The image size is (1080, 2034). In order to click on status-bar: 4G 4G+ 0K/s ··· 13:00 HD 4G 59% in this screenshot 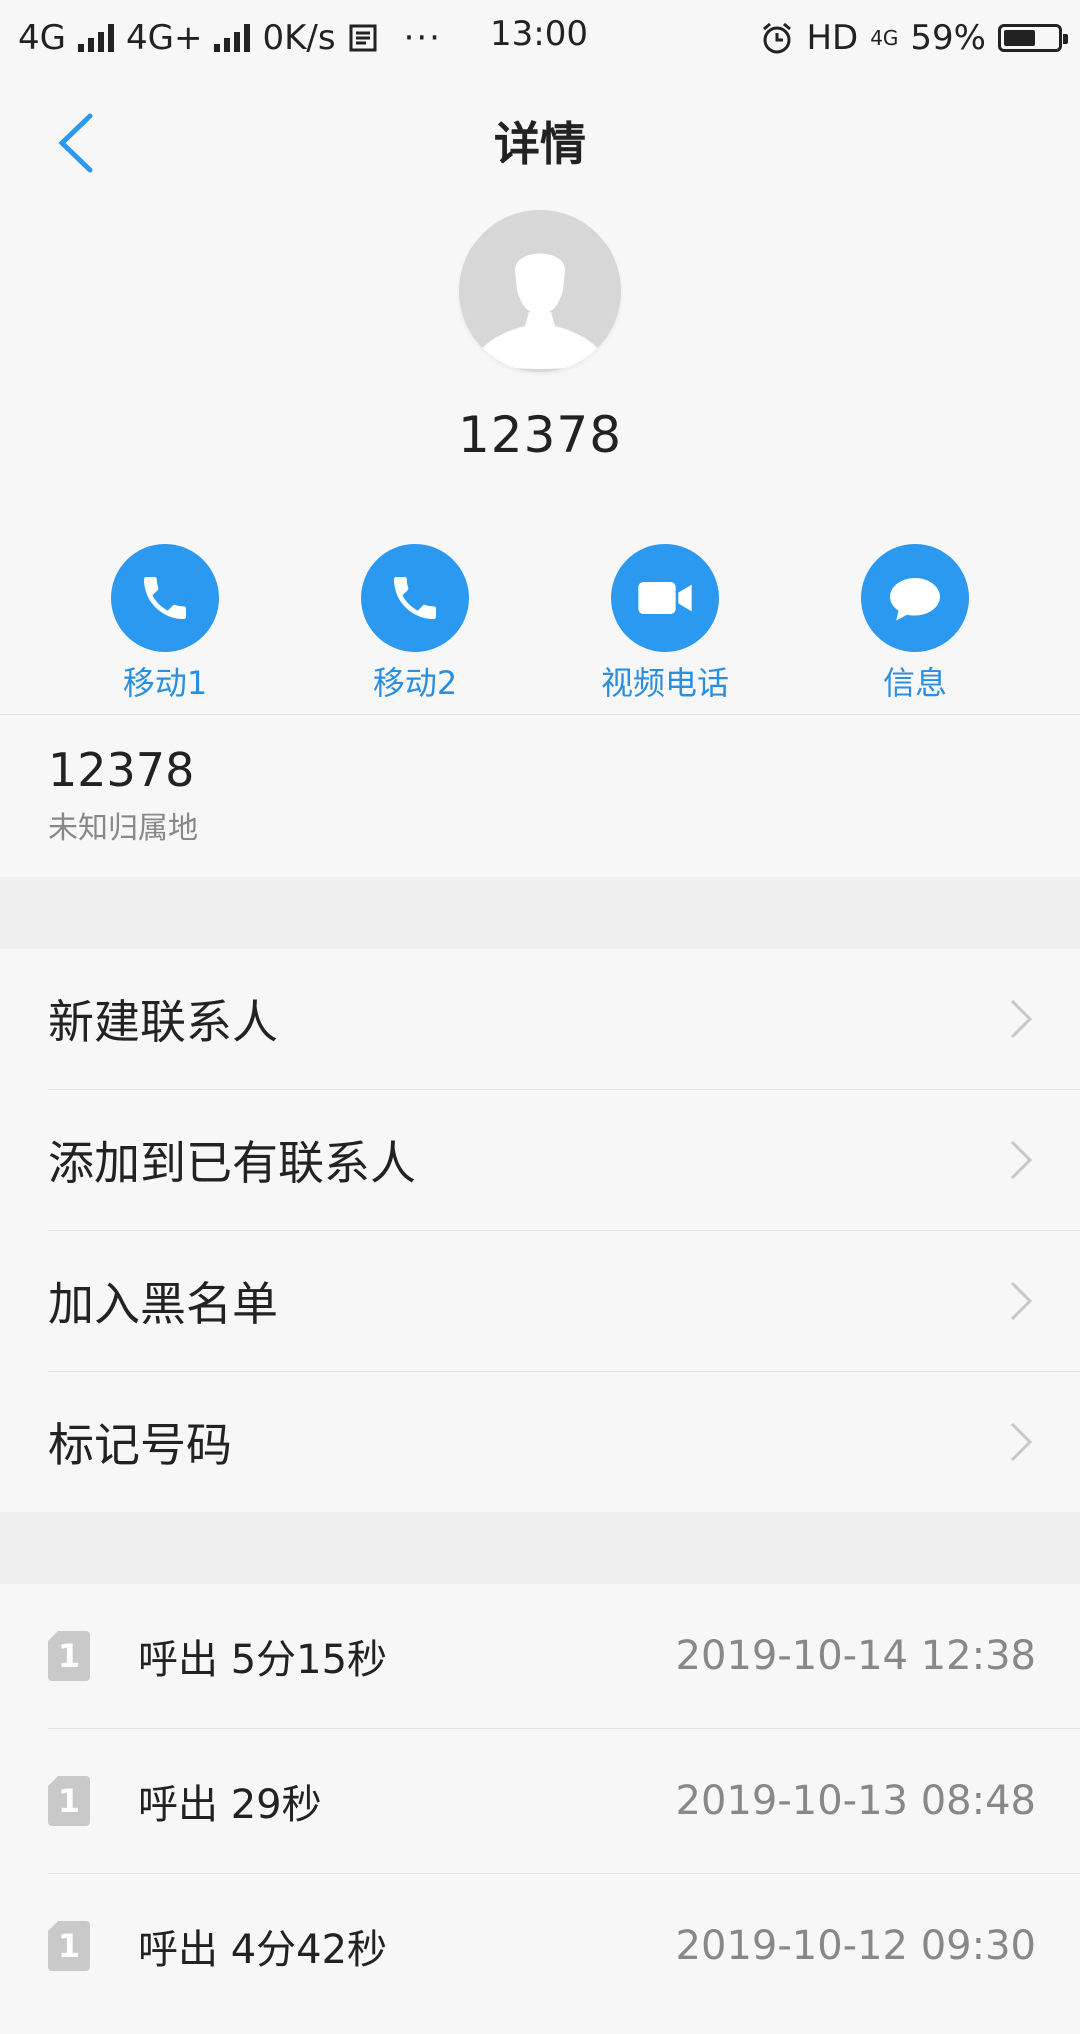, I will do `click(540, 38)`.